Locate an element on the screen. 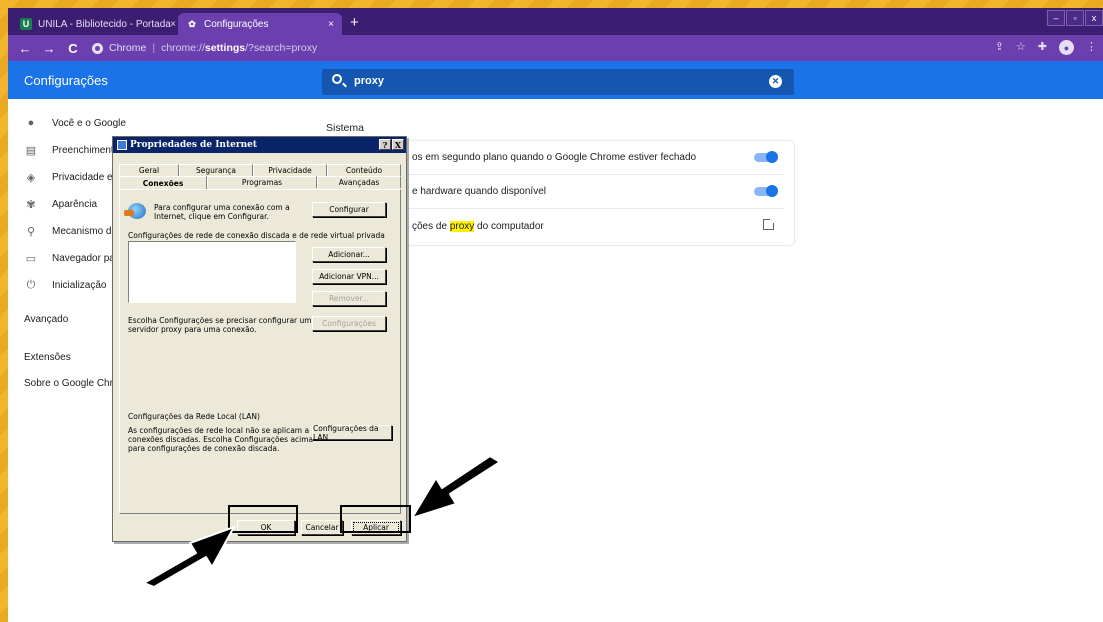  back-button: ← is located at coordinates (25, 48).